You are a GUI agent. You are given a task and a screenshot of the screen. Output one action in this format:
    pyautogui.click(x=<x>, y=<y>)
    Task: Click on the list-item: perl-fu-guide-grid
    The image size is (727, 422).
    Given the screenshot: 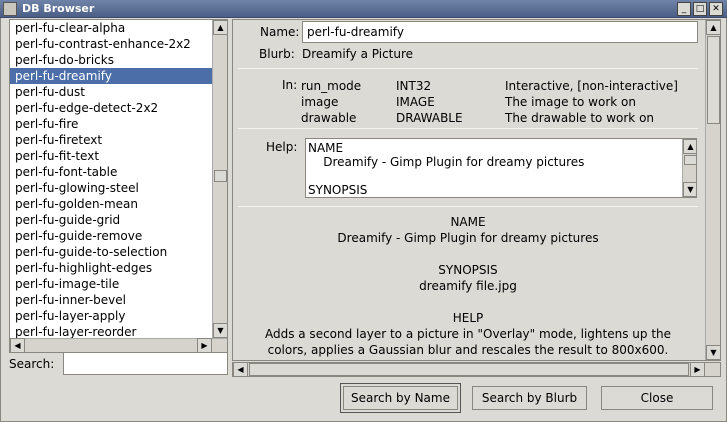 What is the action you would take?
    pyautogui.click(x=111, y=220)
    